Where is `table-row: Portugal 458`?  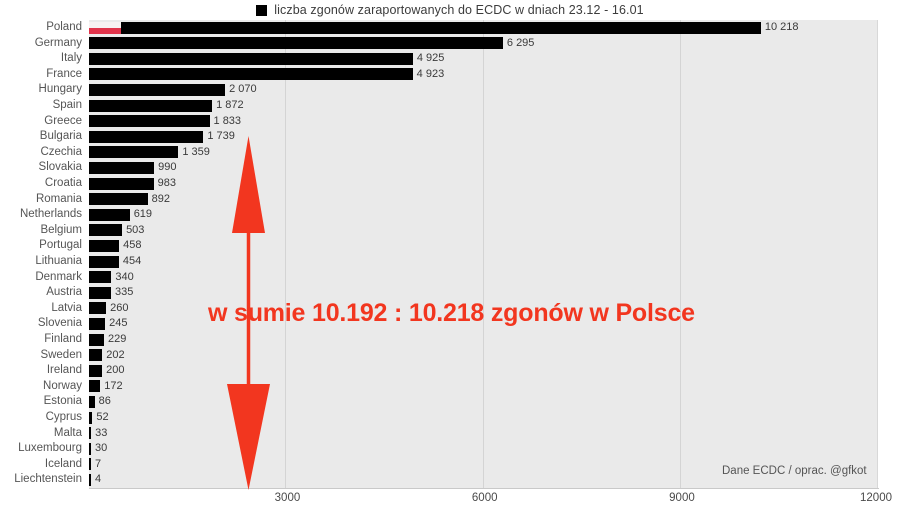
table-row: Portugal 458 is located at coordinates (450, 246).